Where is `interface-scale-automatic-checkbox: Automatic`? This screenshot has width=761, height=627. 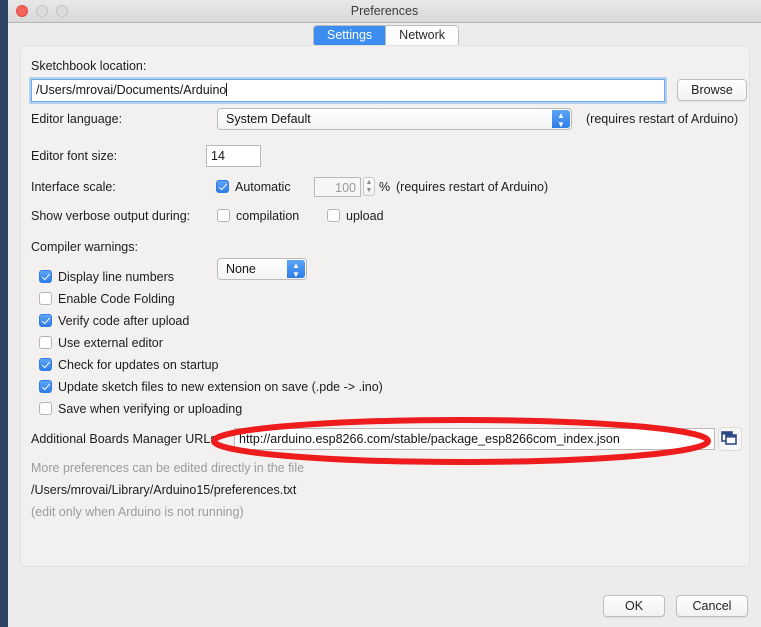 interface-scale-automatic-checkbox: Automatic is located at coordinates (253, 187).